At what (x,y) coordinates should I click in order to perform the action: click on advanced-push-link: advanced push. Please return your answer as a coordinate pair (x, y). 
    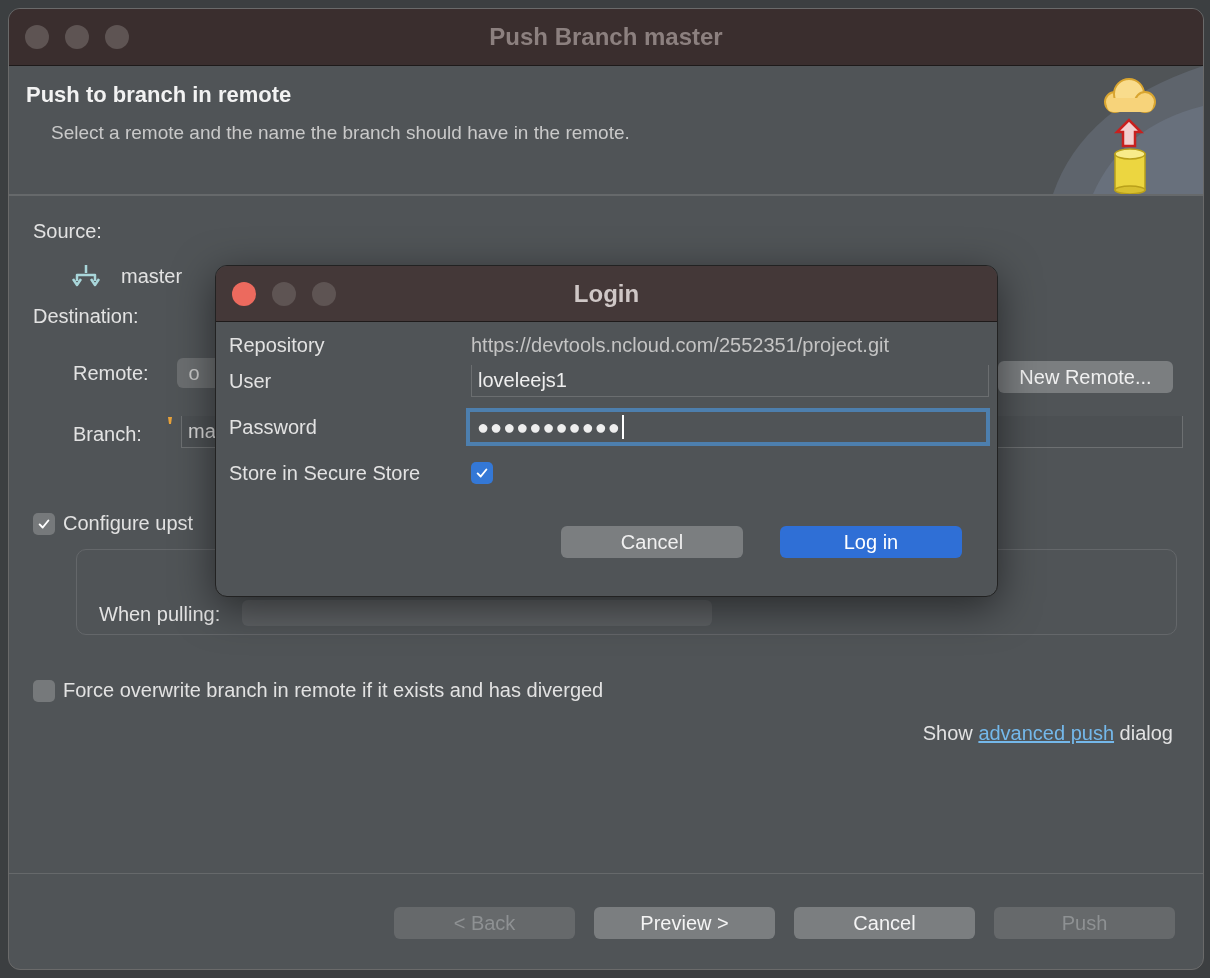
    Looking at the image, I should click on (1046, 733).